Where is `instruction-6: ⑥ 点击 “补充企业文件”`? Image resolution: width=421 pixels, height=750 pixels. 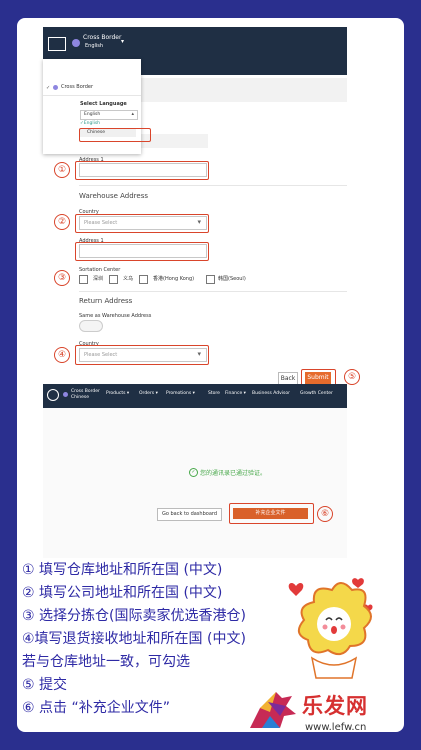
instruction-6: ⑥ 点击 “补充企业文件” is located at coordinates (96, 708).